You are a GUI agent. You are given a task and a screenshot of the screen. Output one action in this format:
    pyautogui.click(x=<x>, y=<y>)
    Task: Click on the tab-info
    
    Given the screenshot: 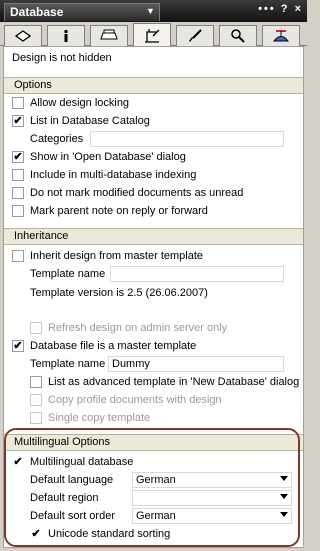 What is the action you would take?
    pyautogui.click(x=66, y=35)
    